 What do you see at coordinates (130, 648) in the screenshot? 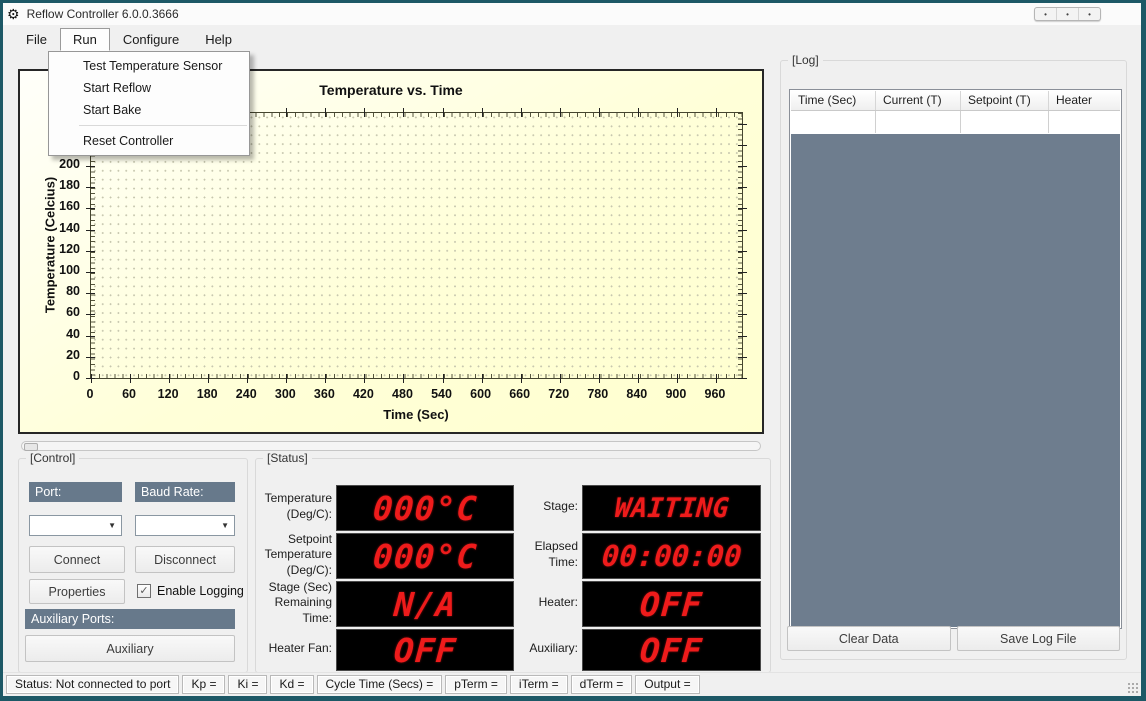
I see `auxiliary-button: Auxiliary` at bounding box center [130, 648].